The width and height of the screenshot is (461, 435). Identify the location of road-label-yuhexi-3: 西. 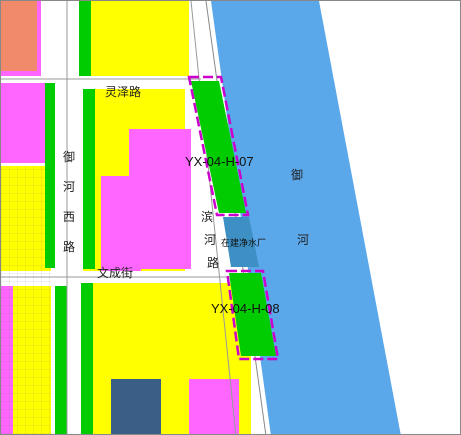
(69, 217).